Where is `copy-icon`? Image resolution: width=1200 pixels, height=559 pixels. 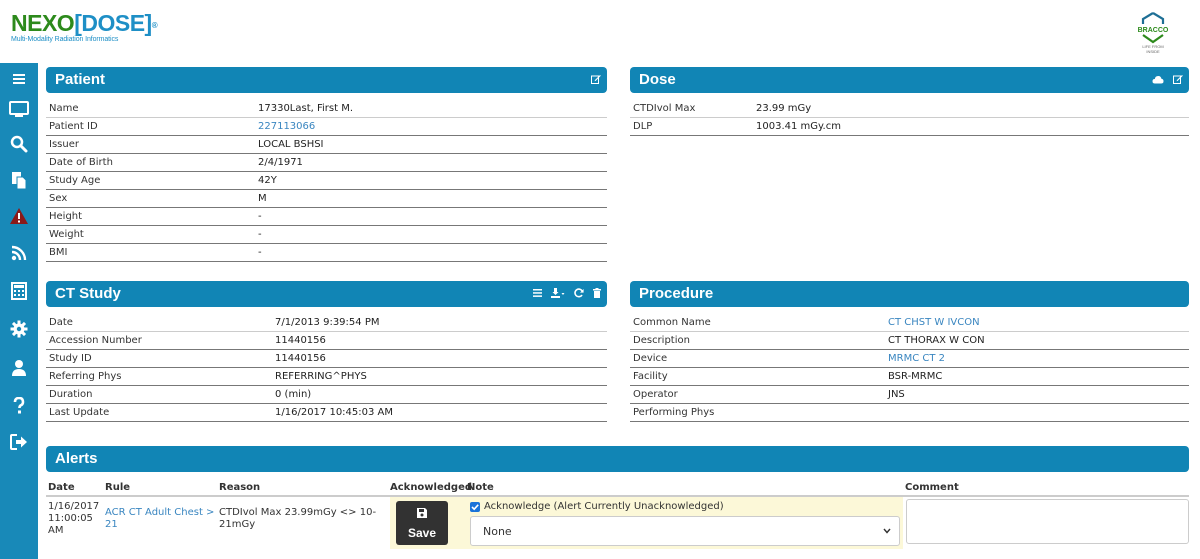
copy-icon is located at coordinates (19, 180).